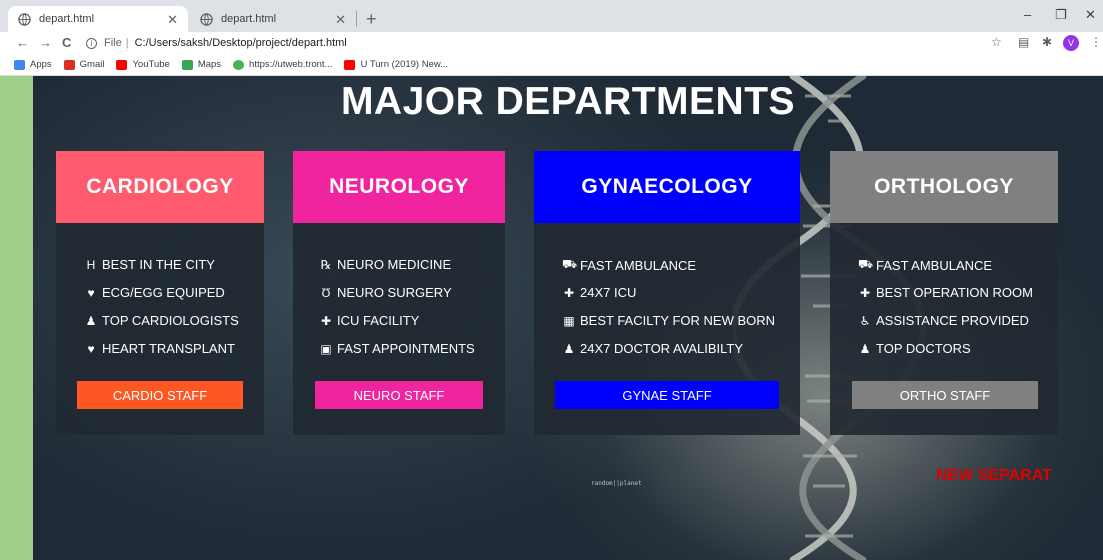  Describe the element at coordinates (91, 264) in the screenshot. I see `hospital-icon: H` at that location.